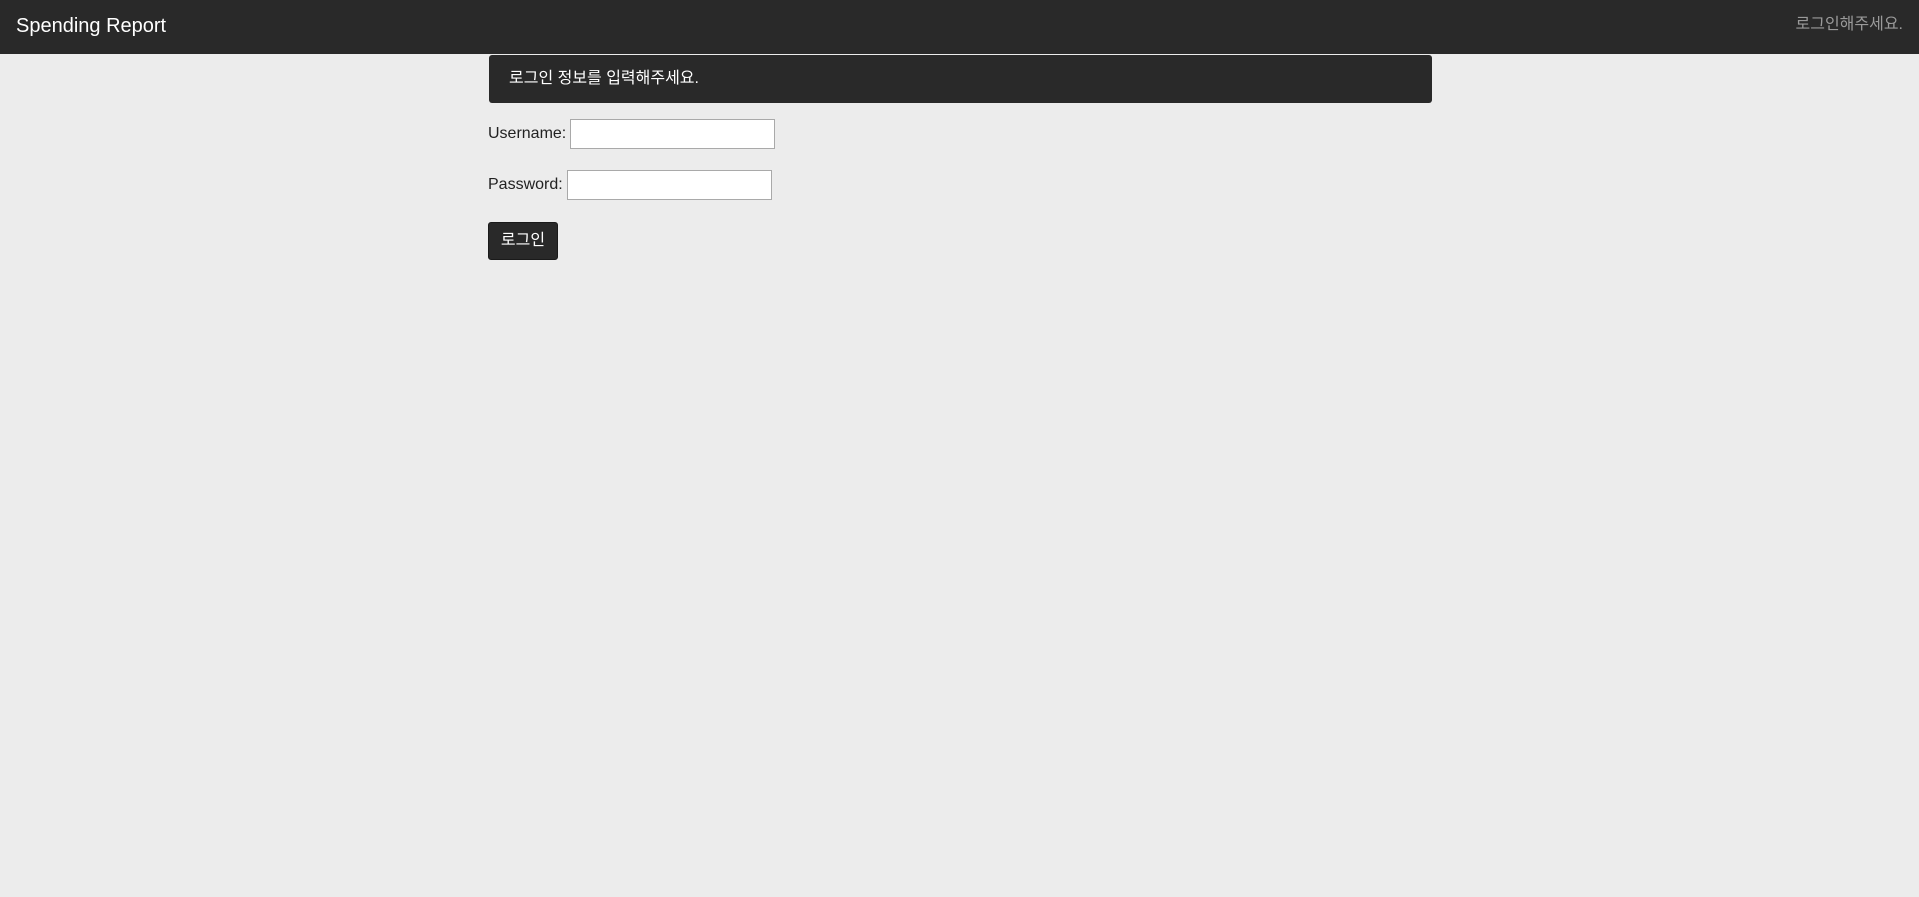  What do you see at coordinates (91, 26) in the screenshot?
I see `brand-link: Spending Report` at bounding box center [91, 26].